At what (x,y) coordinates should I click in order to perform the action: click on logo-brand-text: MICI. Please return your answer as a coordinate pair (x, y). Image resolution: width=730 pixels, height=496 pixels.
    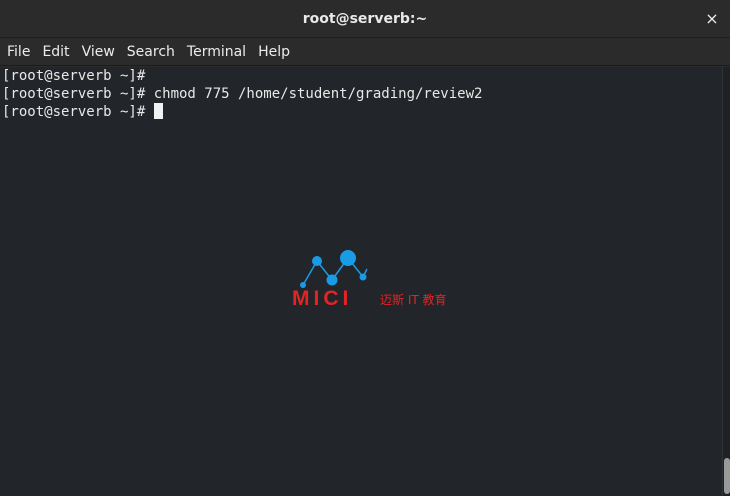
    Looking at the image, I should click on (322, 298).